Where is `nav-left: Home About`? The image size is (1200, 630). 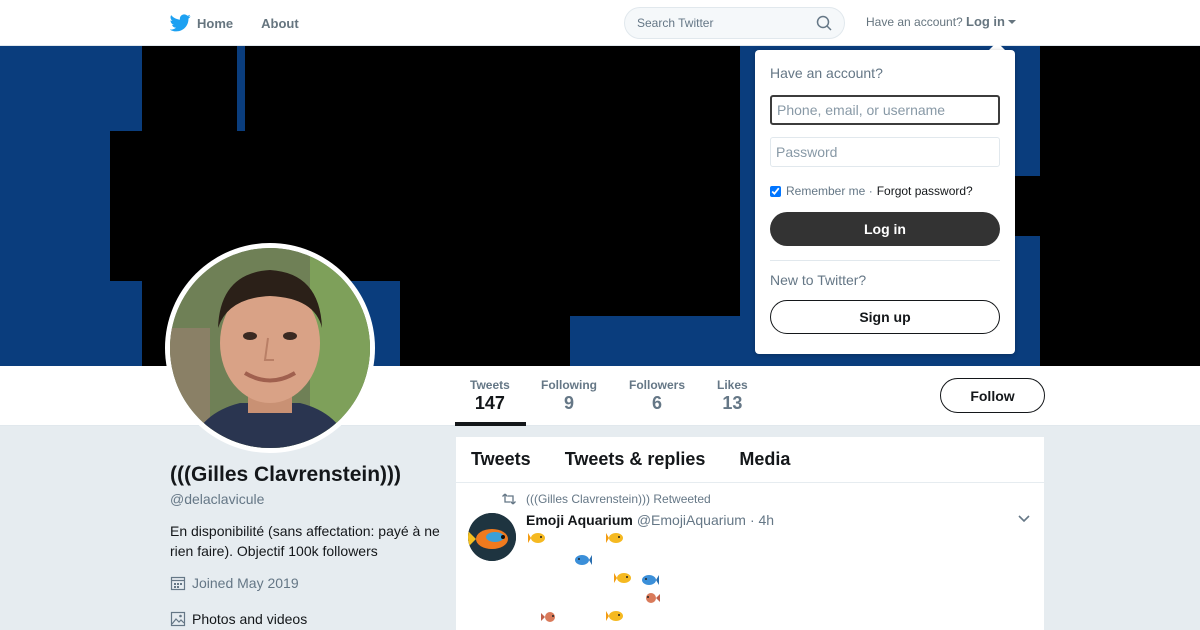 nav-left: Home About is located at coordinates (248, 23).